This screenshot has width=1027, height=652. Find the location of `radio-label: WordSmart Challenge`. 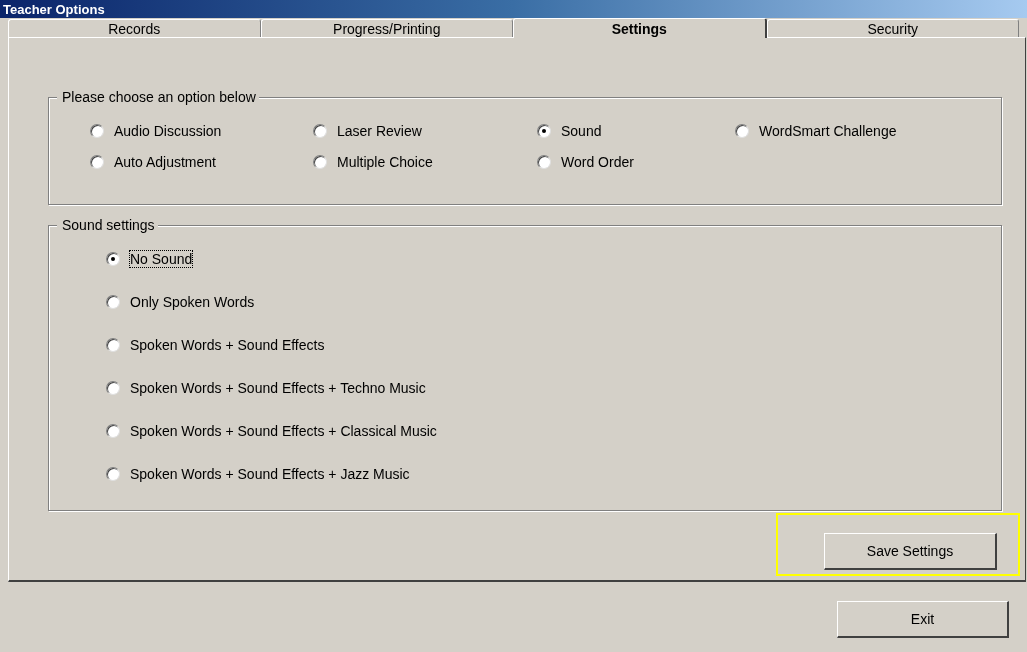

radio-label: WordSmart Challenge is located at coordinates (828, 130).